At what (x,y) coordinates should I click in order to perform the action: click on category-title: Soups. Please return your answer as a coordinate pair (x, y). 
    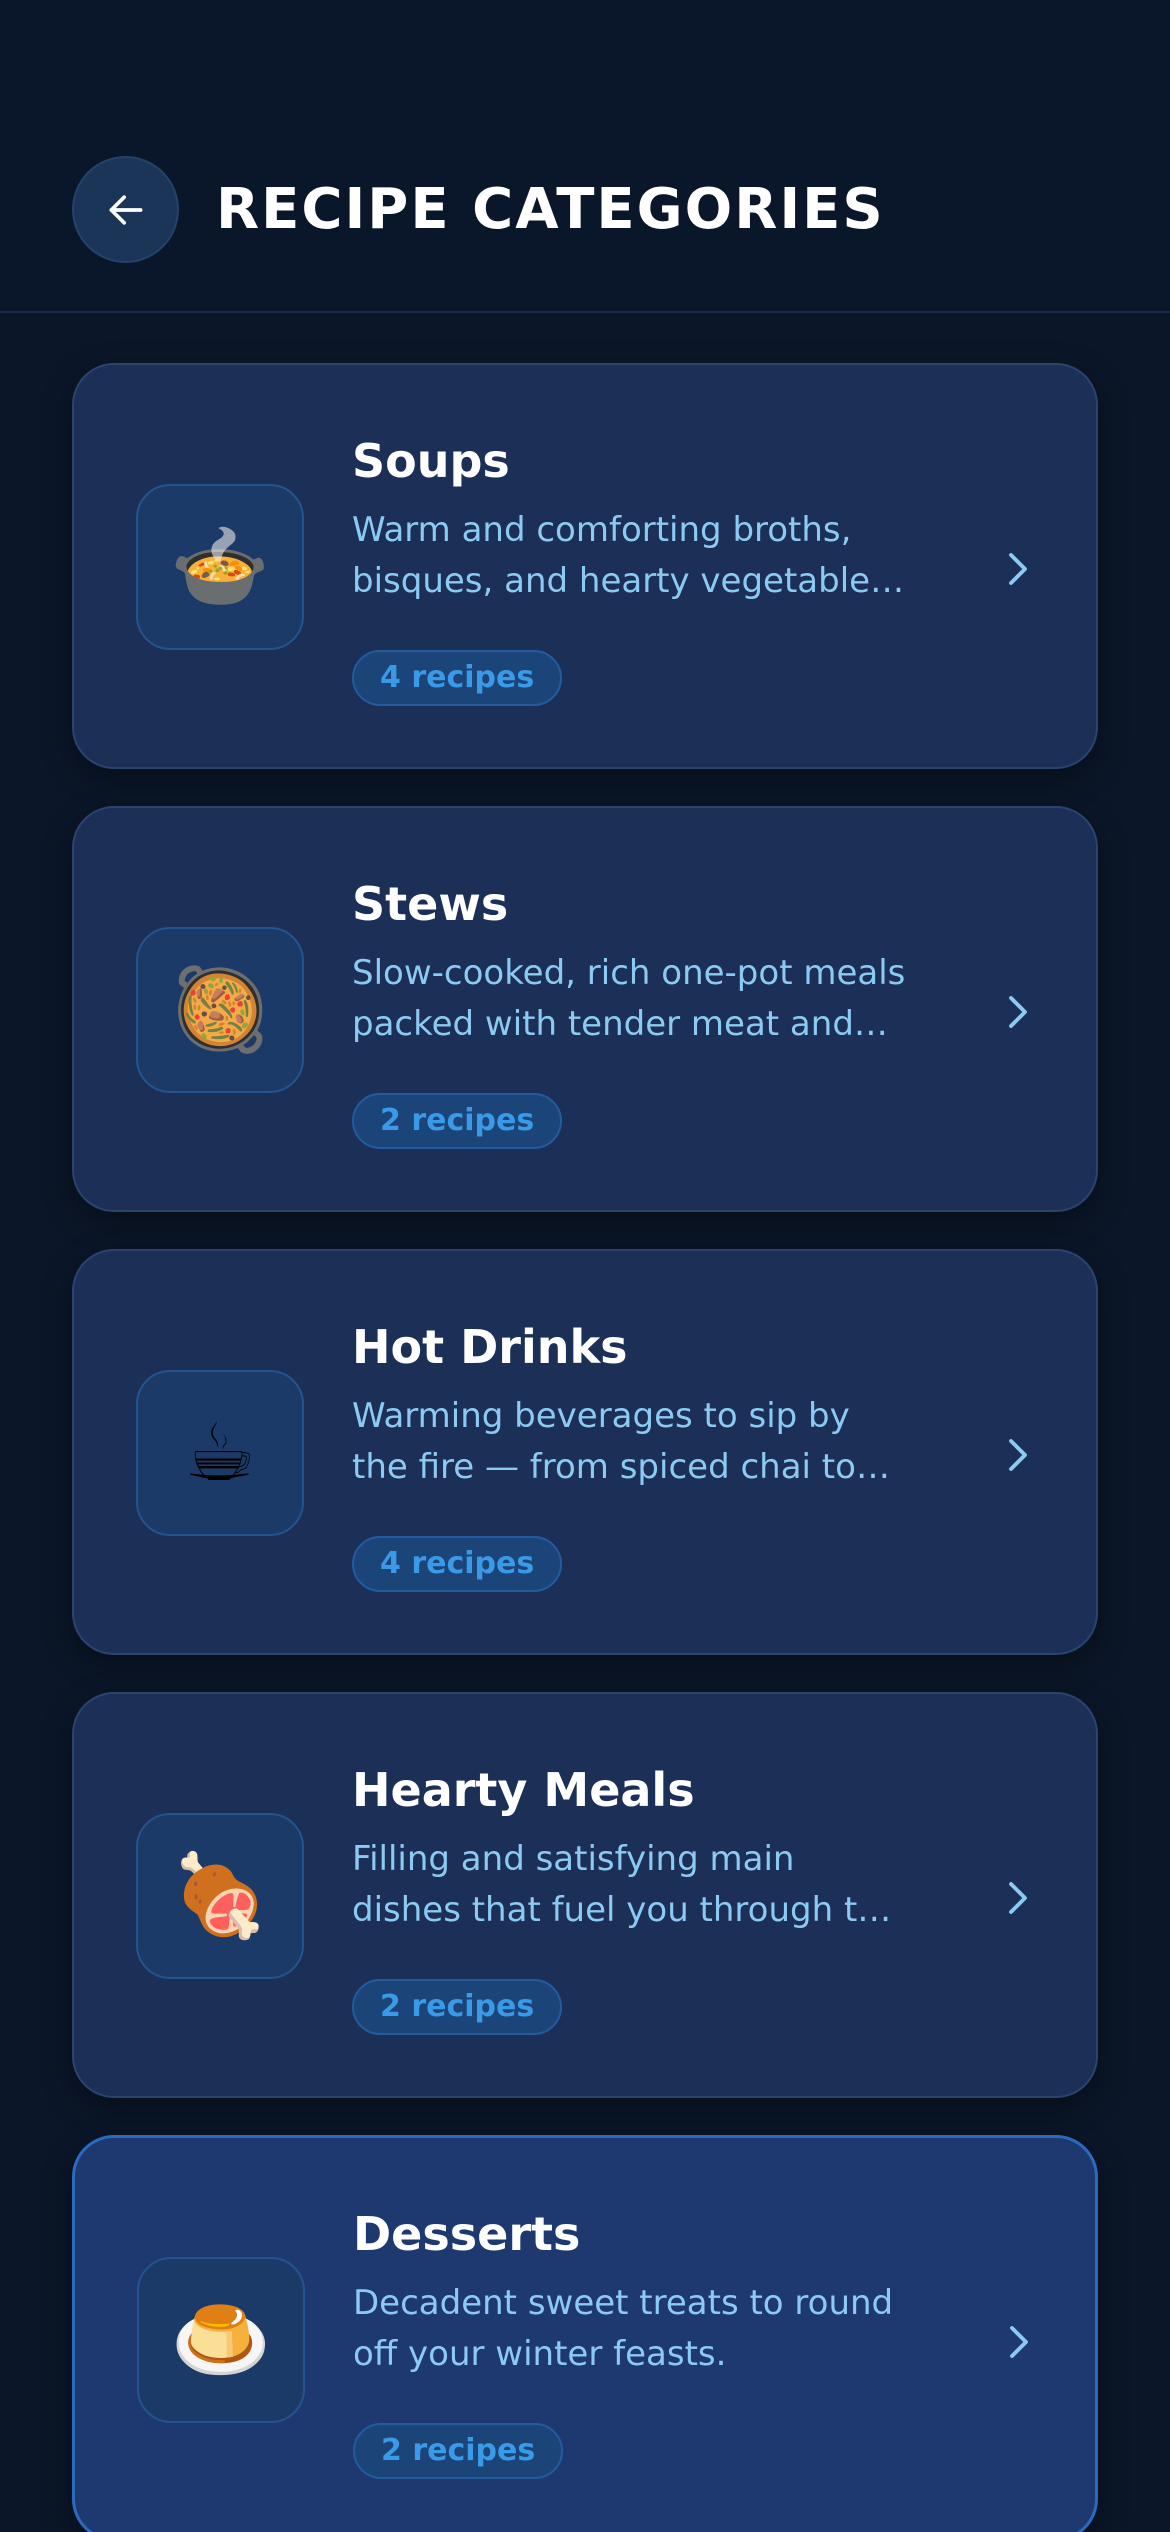
    Looking at the image, I should click on (431, 461).